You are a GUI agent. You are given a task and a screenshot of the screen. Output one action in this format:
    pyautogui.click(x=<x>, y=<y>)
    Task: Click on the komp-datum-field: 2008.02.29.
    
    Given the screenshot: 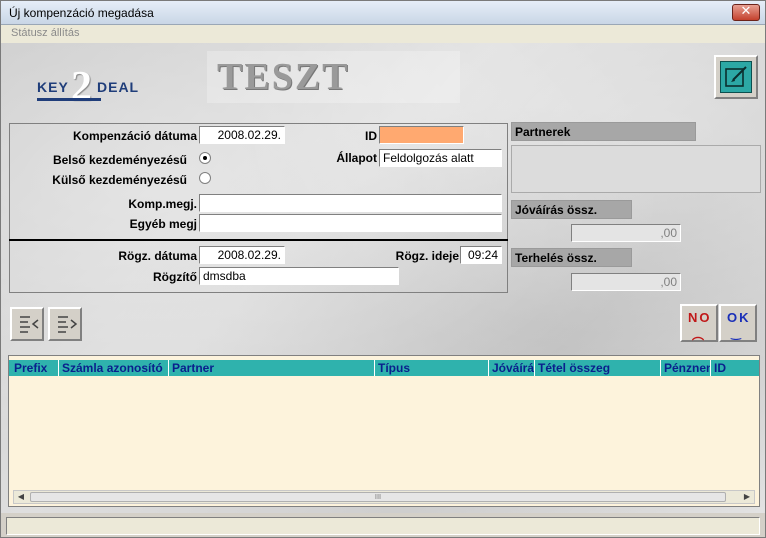 What is the action you would take?
    pyautogui.click(x=242, y=135)
    